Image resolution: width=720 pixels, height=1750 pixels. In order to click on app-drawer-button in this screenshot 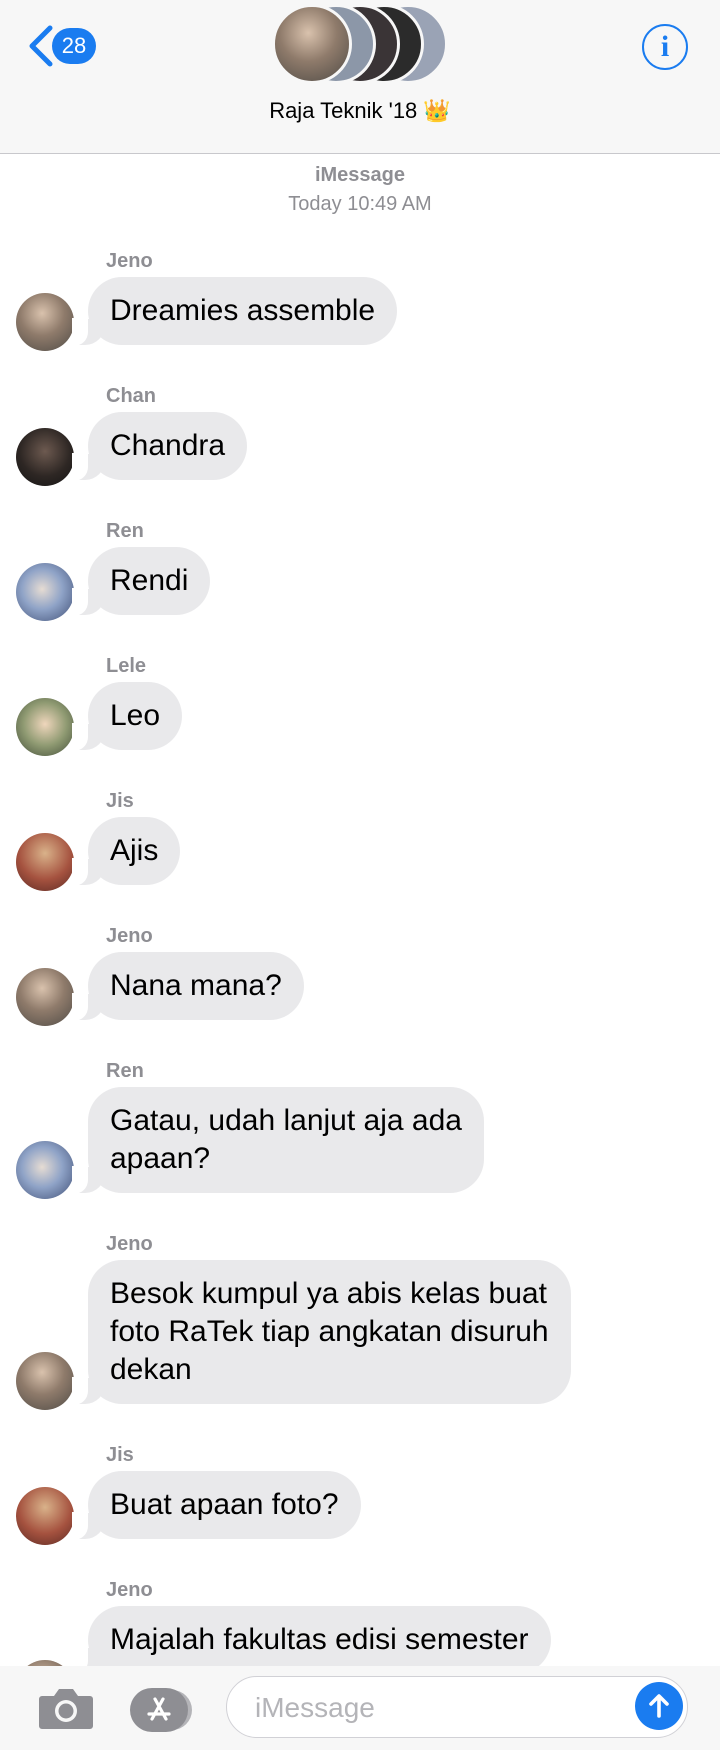, I will do `click(159, 1710)`.